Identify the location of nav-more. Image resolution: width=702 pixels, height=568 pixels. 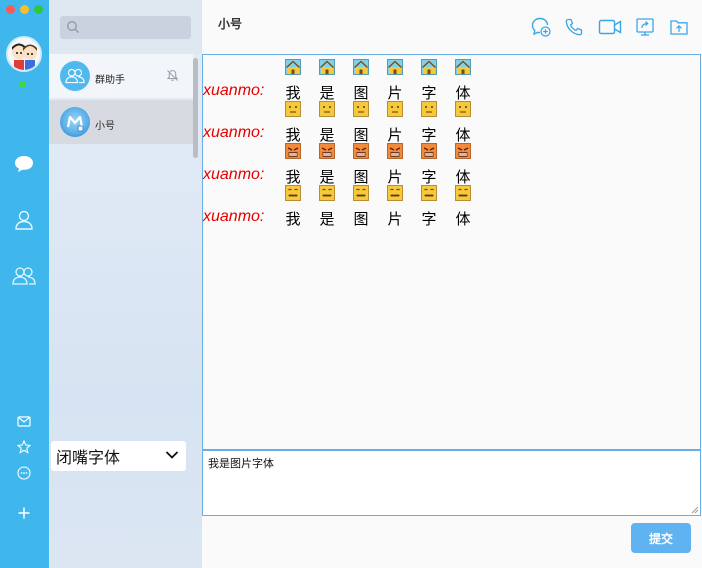
(24, 473).